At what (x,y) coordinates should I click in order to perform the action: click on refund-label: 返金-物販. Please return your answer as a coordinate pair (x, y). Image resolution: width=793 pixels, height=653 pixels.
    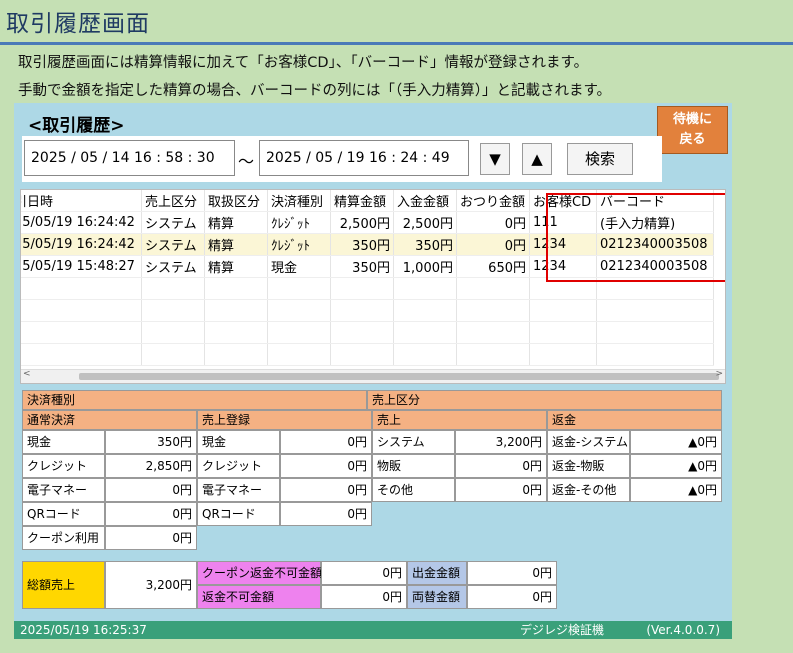
    Looking at the image, I should click on (588, 466).